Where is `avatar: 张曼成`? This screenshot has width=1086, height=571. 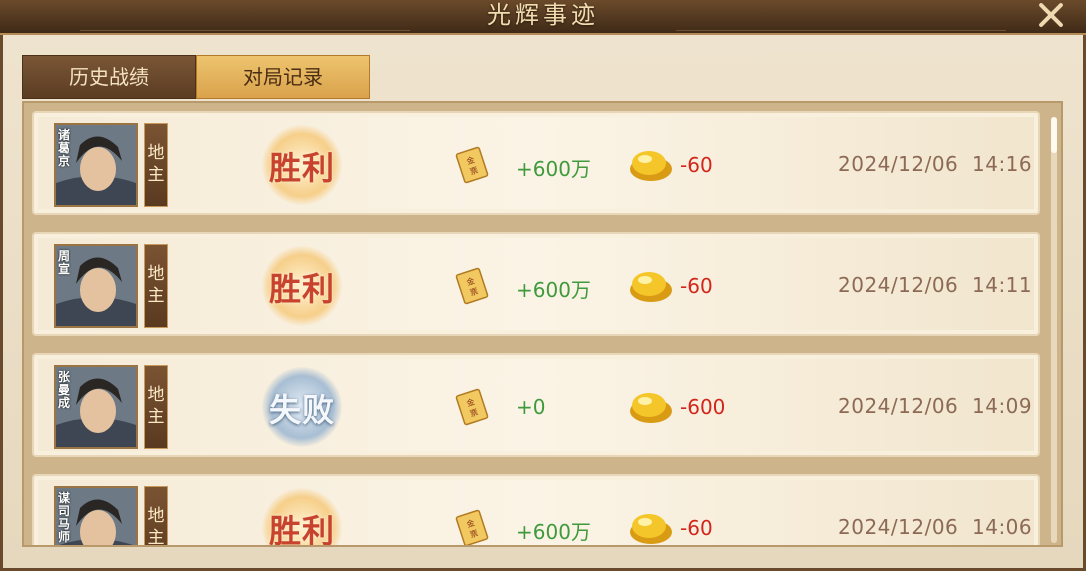 avatar: 张曼成 is located at coordinates (96, 407).